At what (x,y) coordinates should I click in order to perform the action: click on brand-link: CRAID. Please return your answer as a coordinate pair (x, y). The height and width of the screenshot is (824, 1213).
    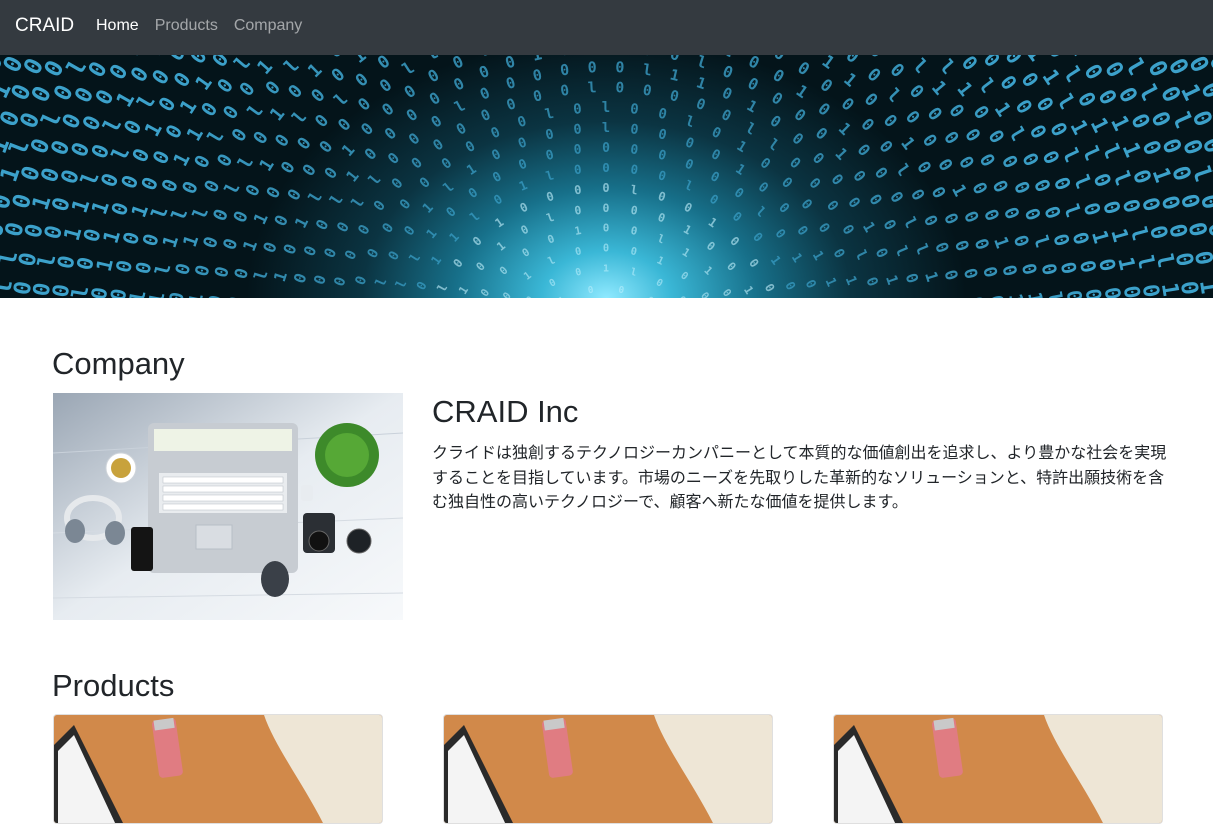
    Looking at the image, I should click on (44, 26).